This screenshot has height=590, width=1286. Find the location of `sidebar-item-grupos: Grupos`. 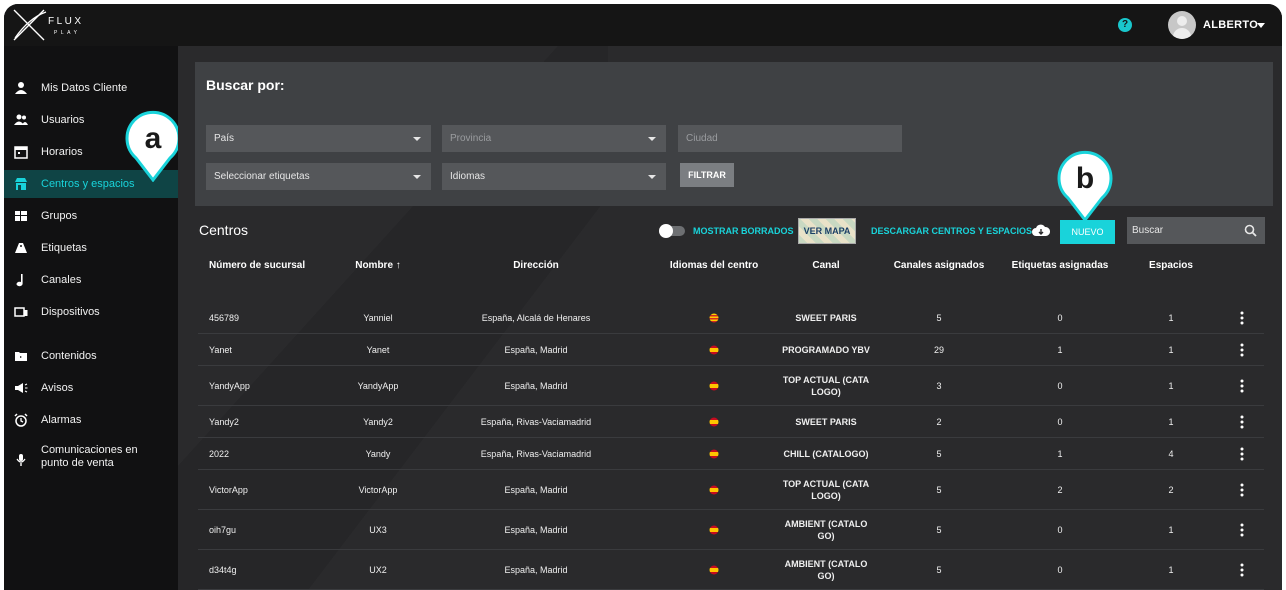

sidebar-item-grupos: Grupos is located at coordinates (91, 216).